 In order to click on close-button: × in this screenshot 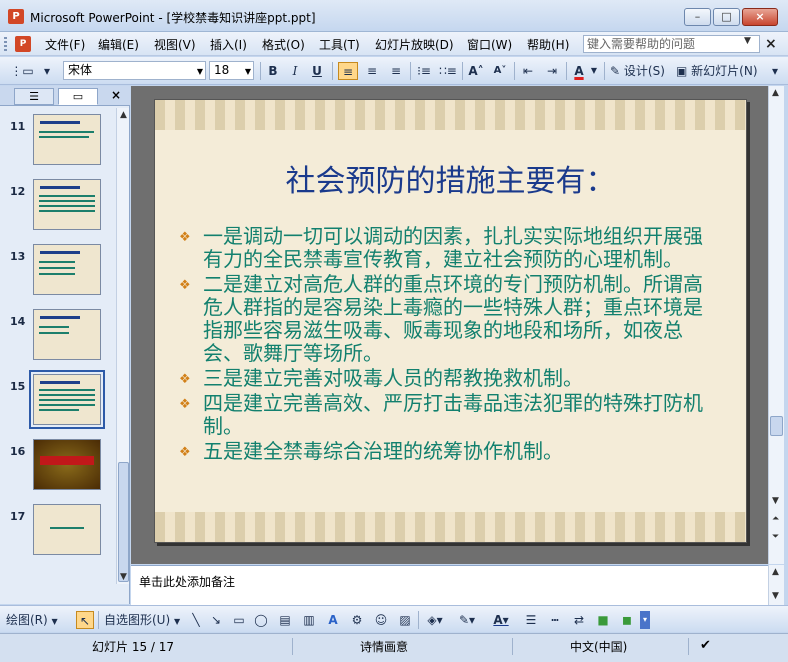, I will do `click(760, 17)`.